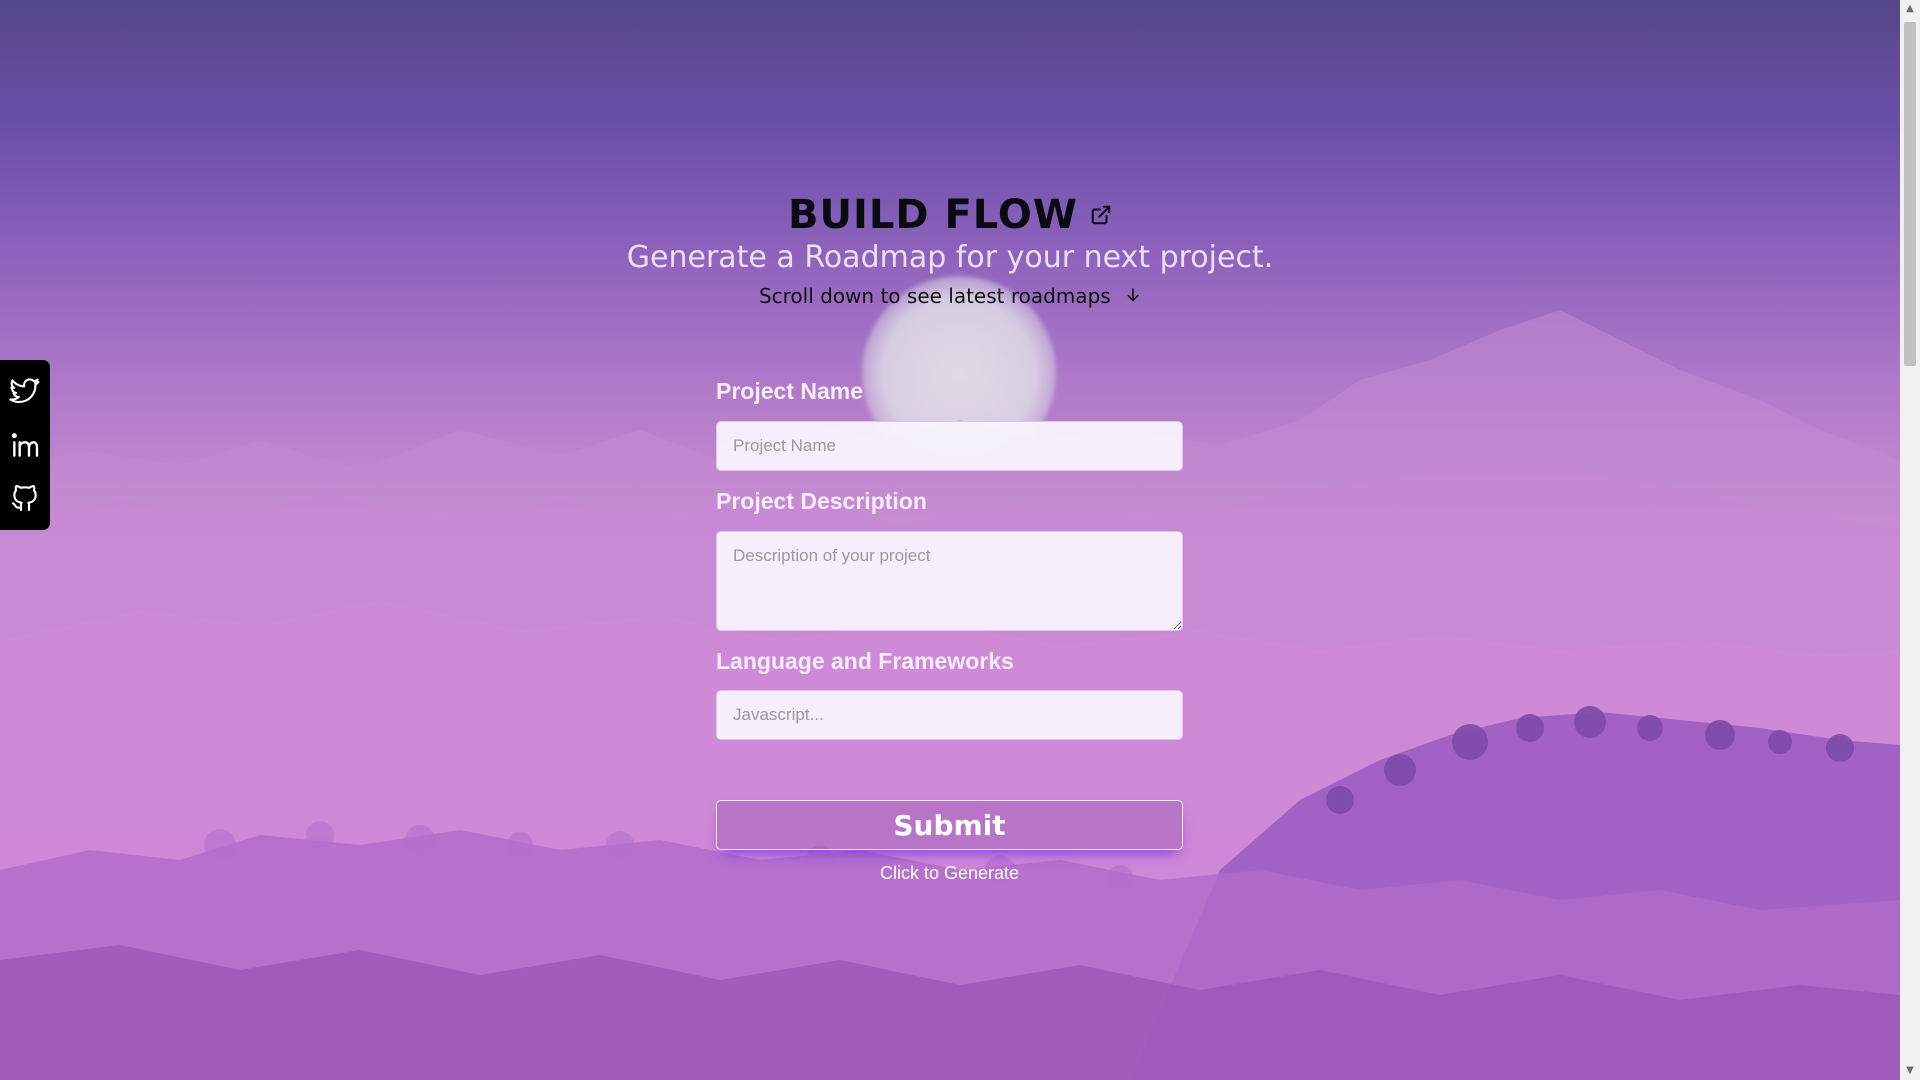 The width and height of the screenshot is (1920, 1080). I want to click on project-description-textarea, so click(949, 581).